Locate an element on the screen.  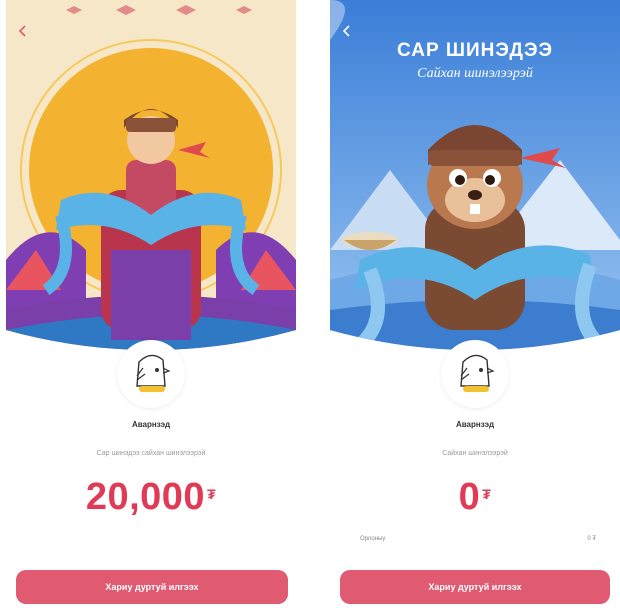
banner-title: САР ШИНЭДЭЭ is located at coordinates (474, 50).